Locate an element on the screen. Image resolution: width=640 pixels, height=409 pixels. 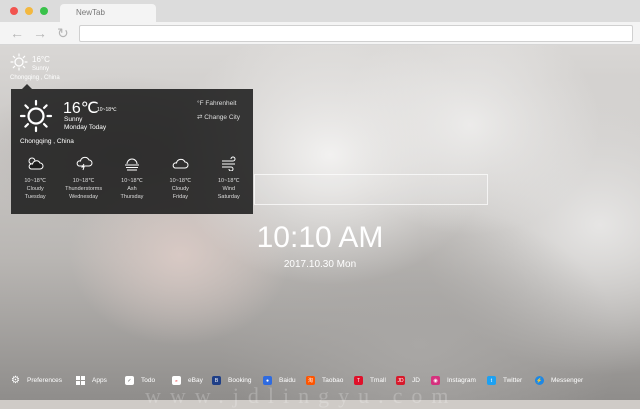
change-city-button: ⇄ Change City is located at coordinates (218, 117).